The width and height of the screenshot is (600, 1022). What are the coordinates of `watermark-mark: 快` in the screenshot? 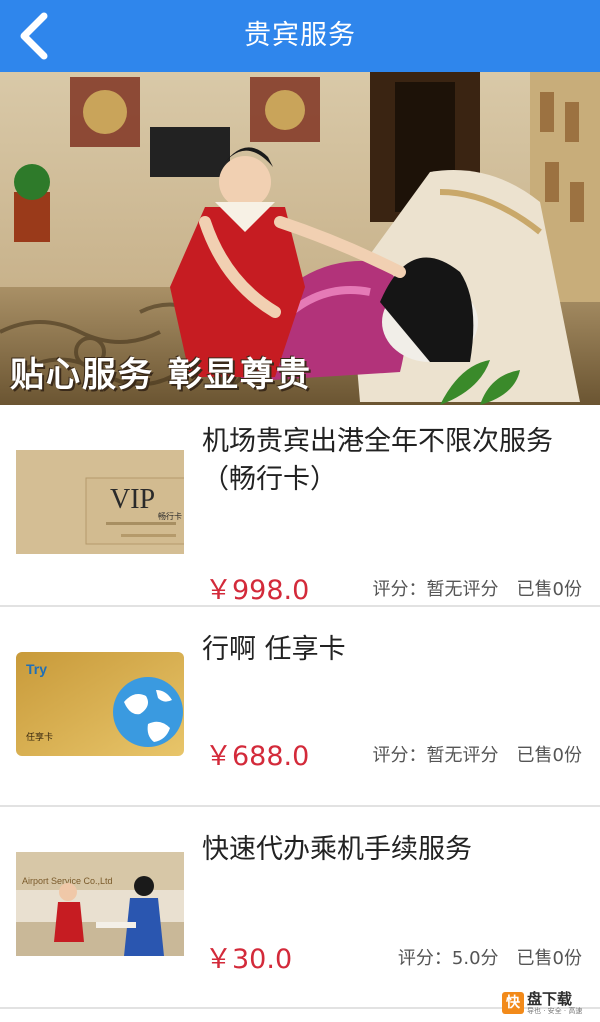 It's located at (513, 1003).